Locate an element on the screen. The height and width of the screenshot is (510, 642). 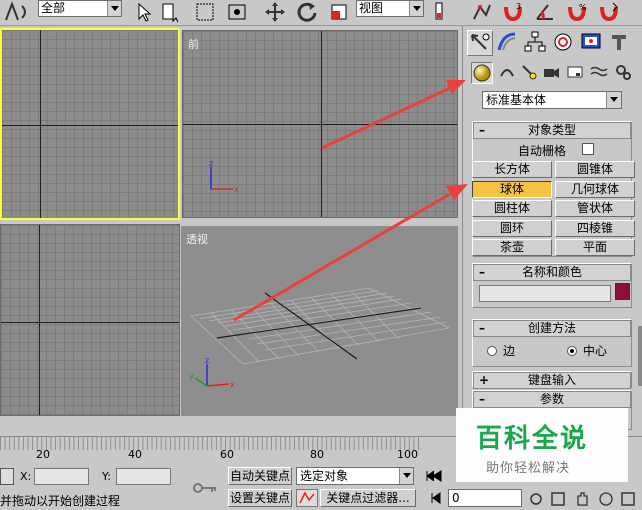
systems-icon is located at coordinates (624, 73).